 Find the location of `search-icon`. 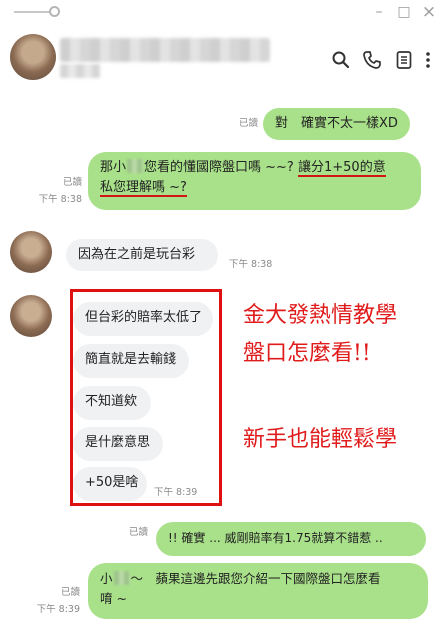

search-icon is located at coordinates (341, 60).